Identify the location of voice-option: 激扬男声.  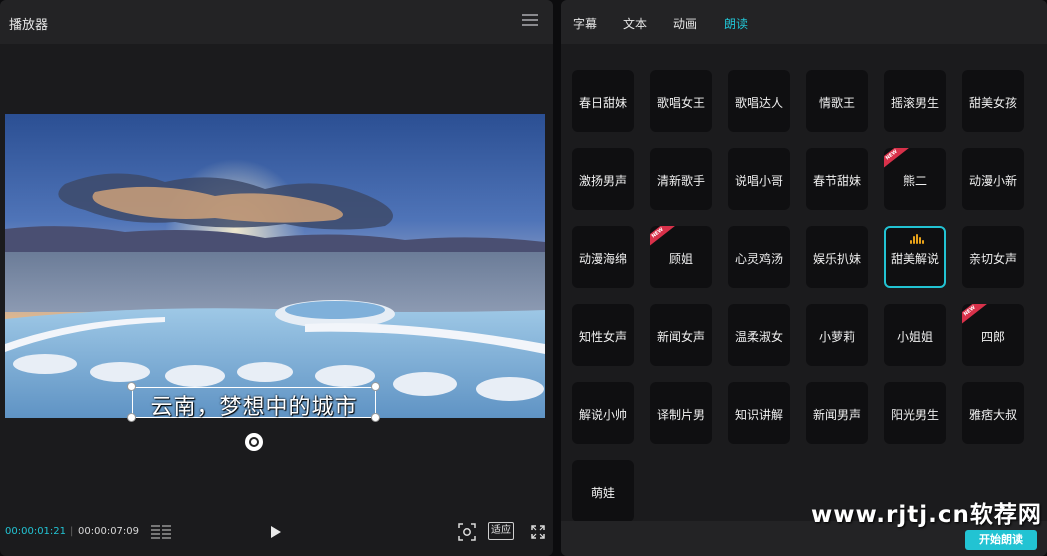
(603, 179).